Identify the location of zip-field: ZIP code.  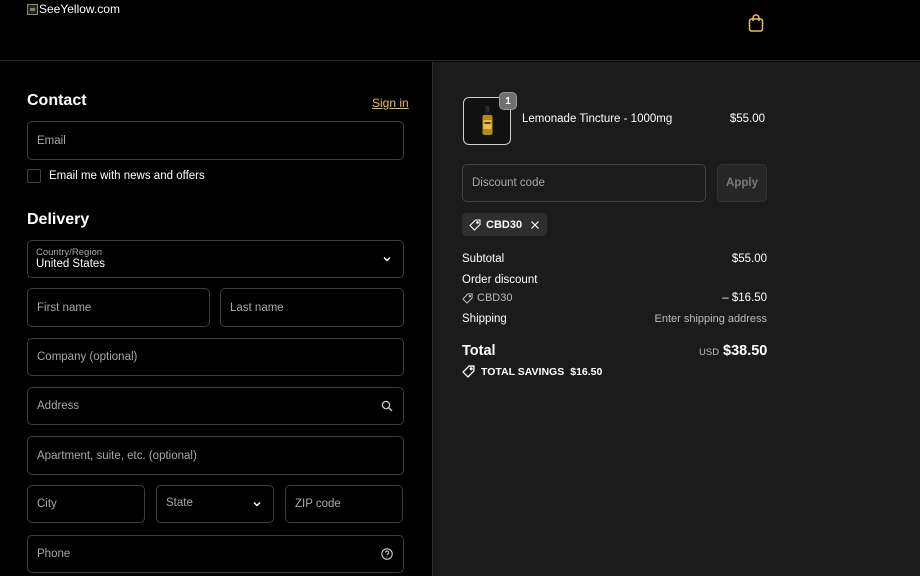
(344, 504).